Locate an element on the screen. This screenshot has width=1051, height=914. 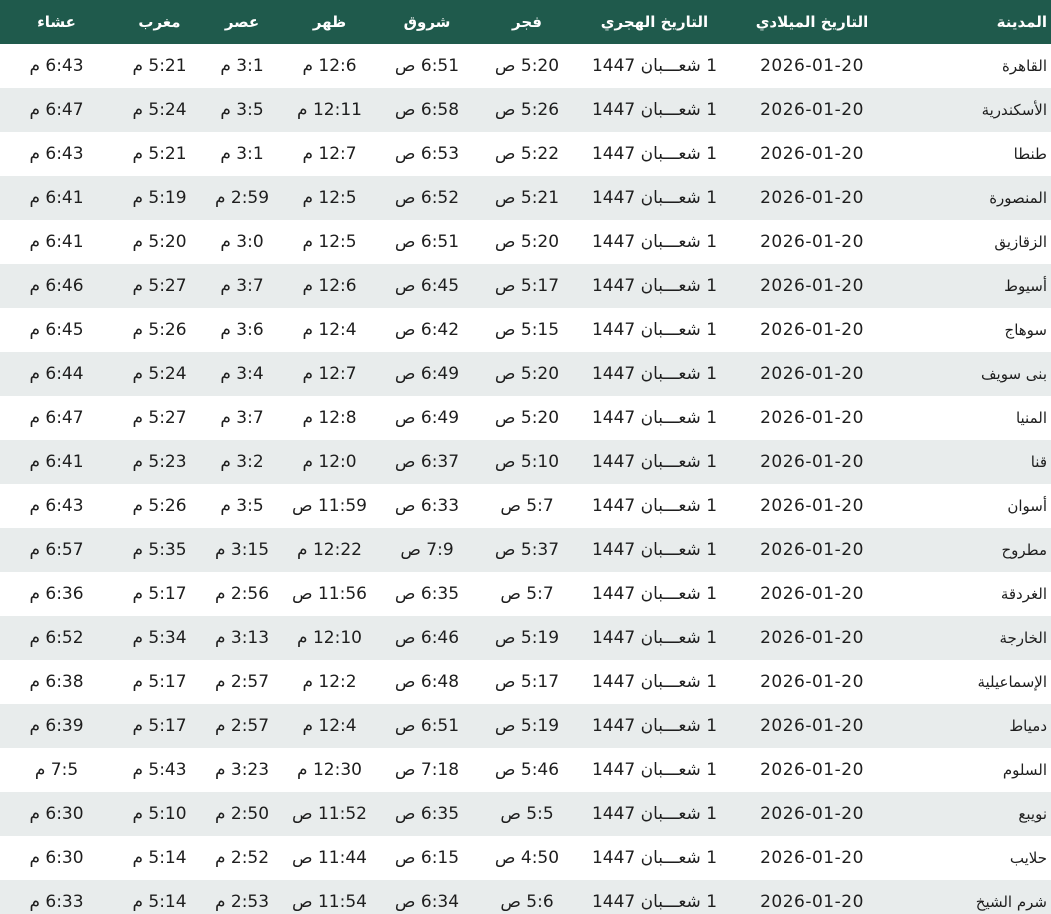
city-cell: أسيوط is located at coordinates (1025, 286).